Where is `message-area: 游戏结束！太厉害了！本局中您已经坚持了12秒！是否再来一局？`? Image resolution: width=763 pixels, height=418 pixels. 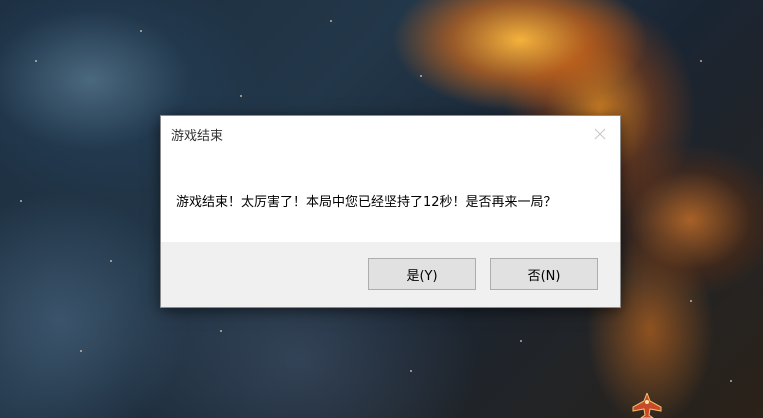 message-area: 游戏结束！太厉害了！本局中您已经坚持了12秒！是否再来一局？ is located at coordinates (390, 197).